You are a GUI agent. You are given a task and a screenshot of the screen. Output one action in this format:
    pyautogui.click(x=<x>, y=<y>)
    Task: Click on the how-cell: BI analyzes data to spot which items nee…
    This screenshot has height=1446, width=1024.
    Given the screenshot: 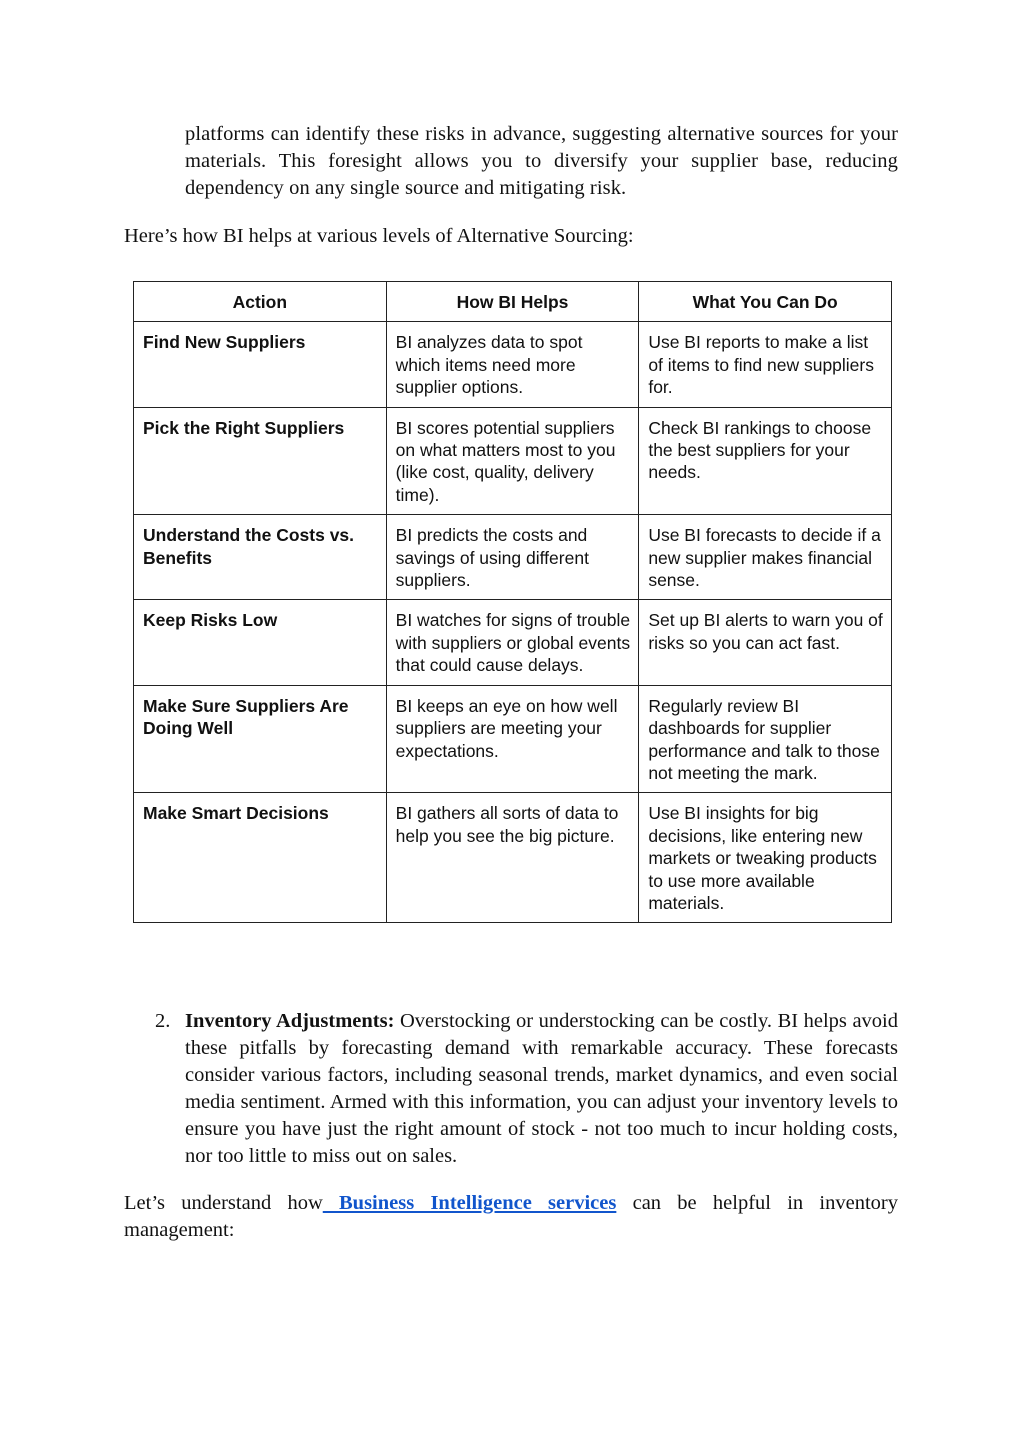 What is the action you would take?
    pyautogui.click(x=512, y=364)
    